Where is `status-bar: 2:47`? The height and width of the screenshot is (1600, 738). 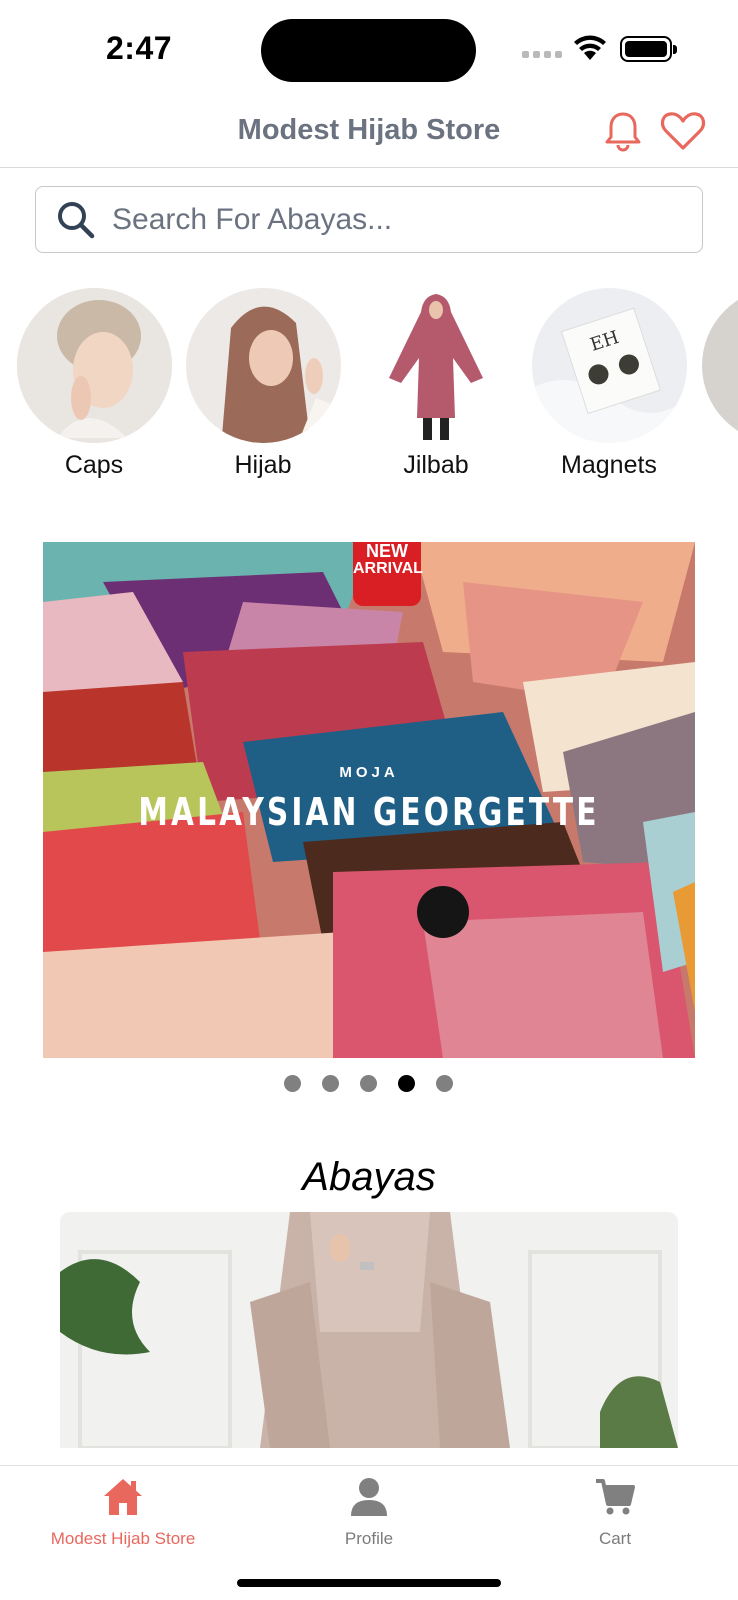
status-bar: 2:47 is located at coordinates (369, 48).